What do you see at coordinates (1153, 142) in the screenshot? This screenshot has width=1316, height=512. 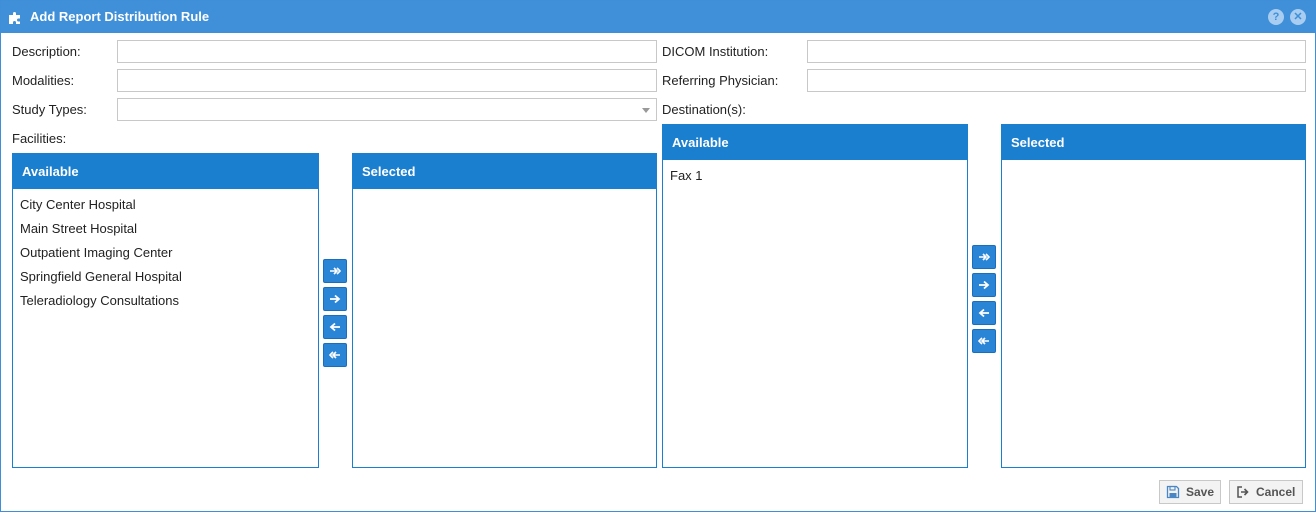 I see `destinations-selected-header: Selected` at bounding box center [1153, 142].